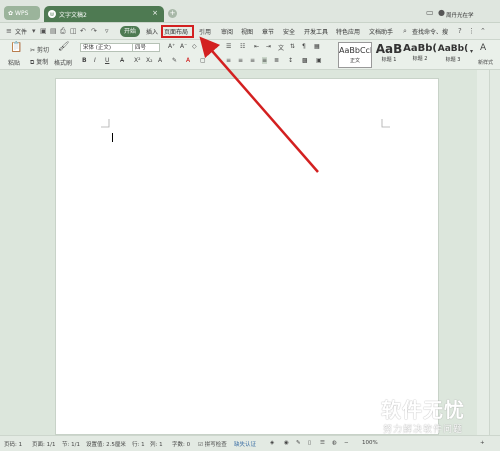 This screenshot has width=500, height=451. Describe the element at coordinates (460, 15) in the screenshot. I see `user-name: 周丹光在学` at that location.